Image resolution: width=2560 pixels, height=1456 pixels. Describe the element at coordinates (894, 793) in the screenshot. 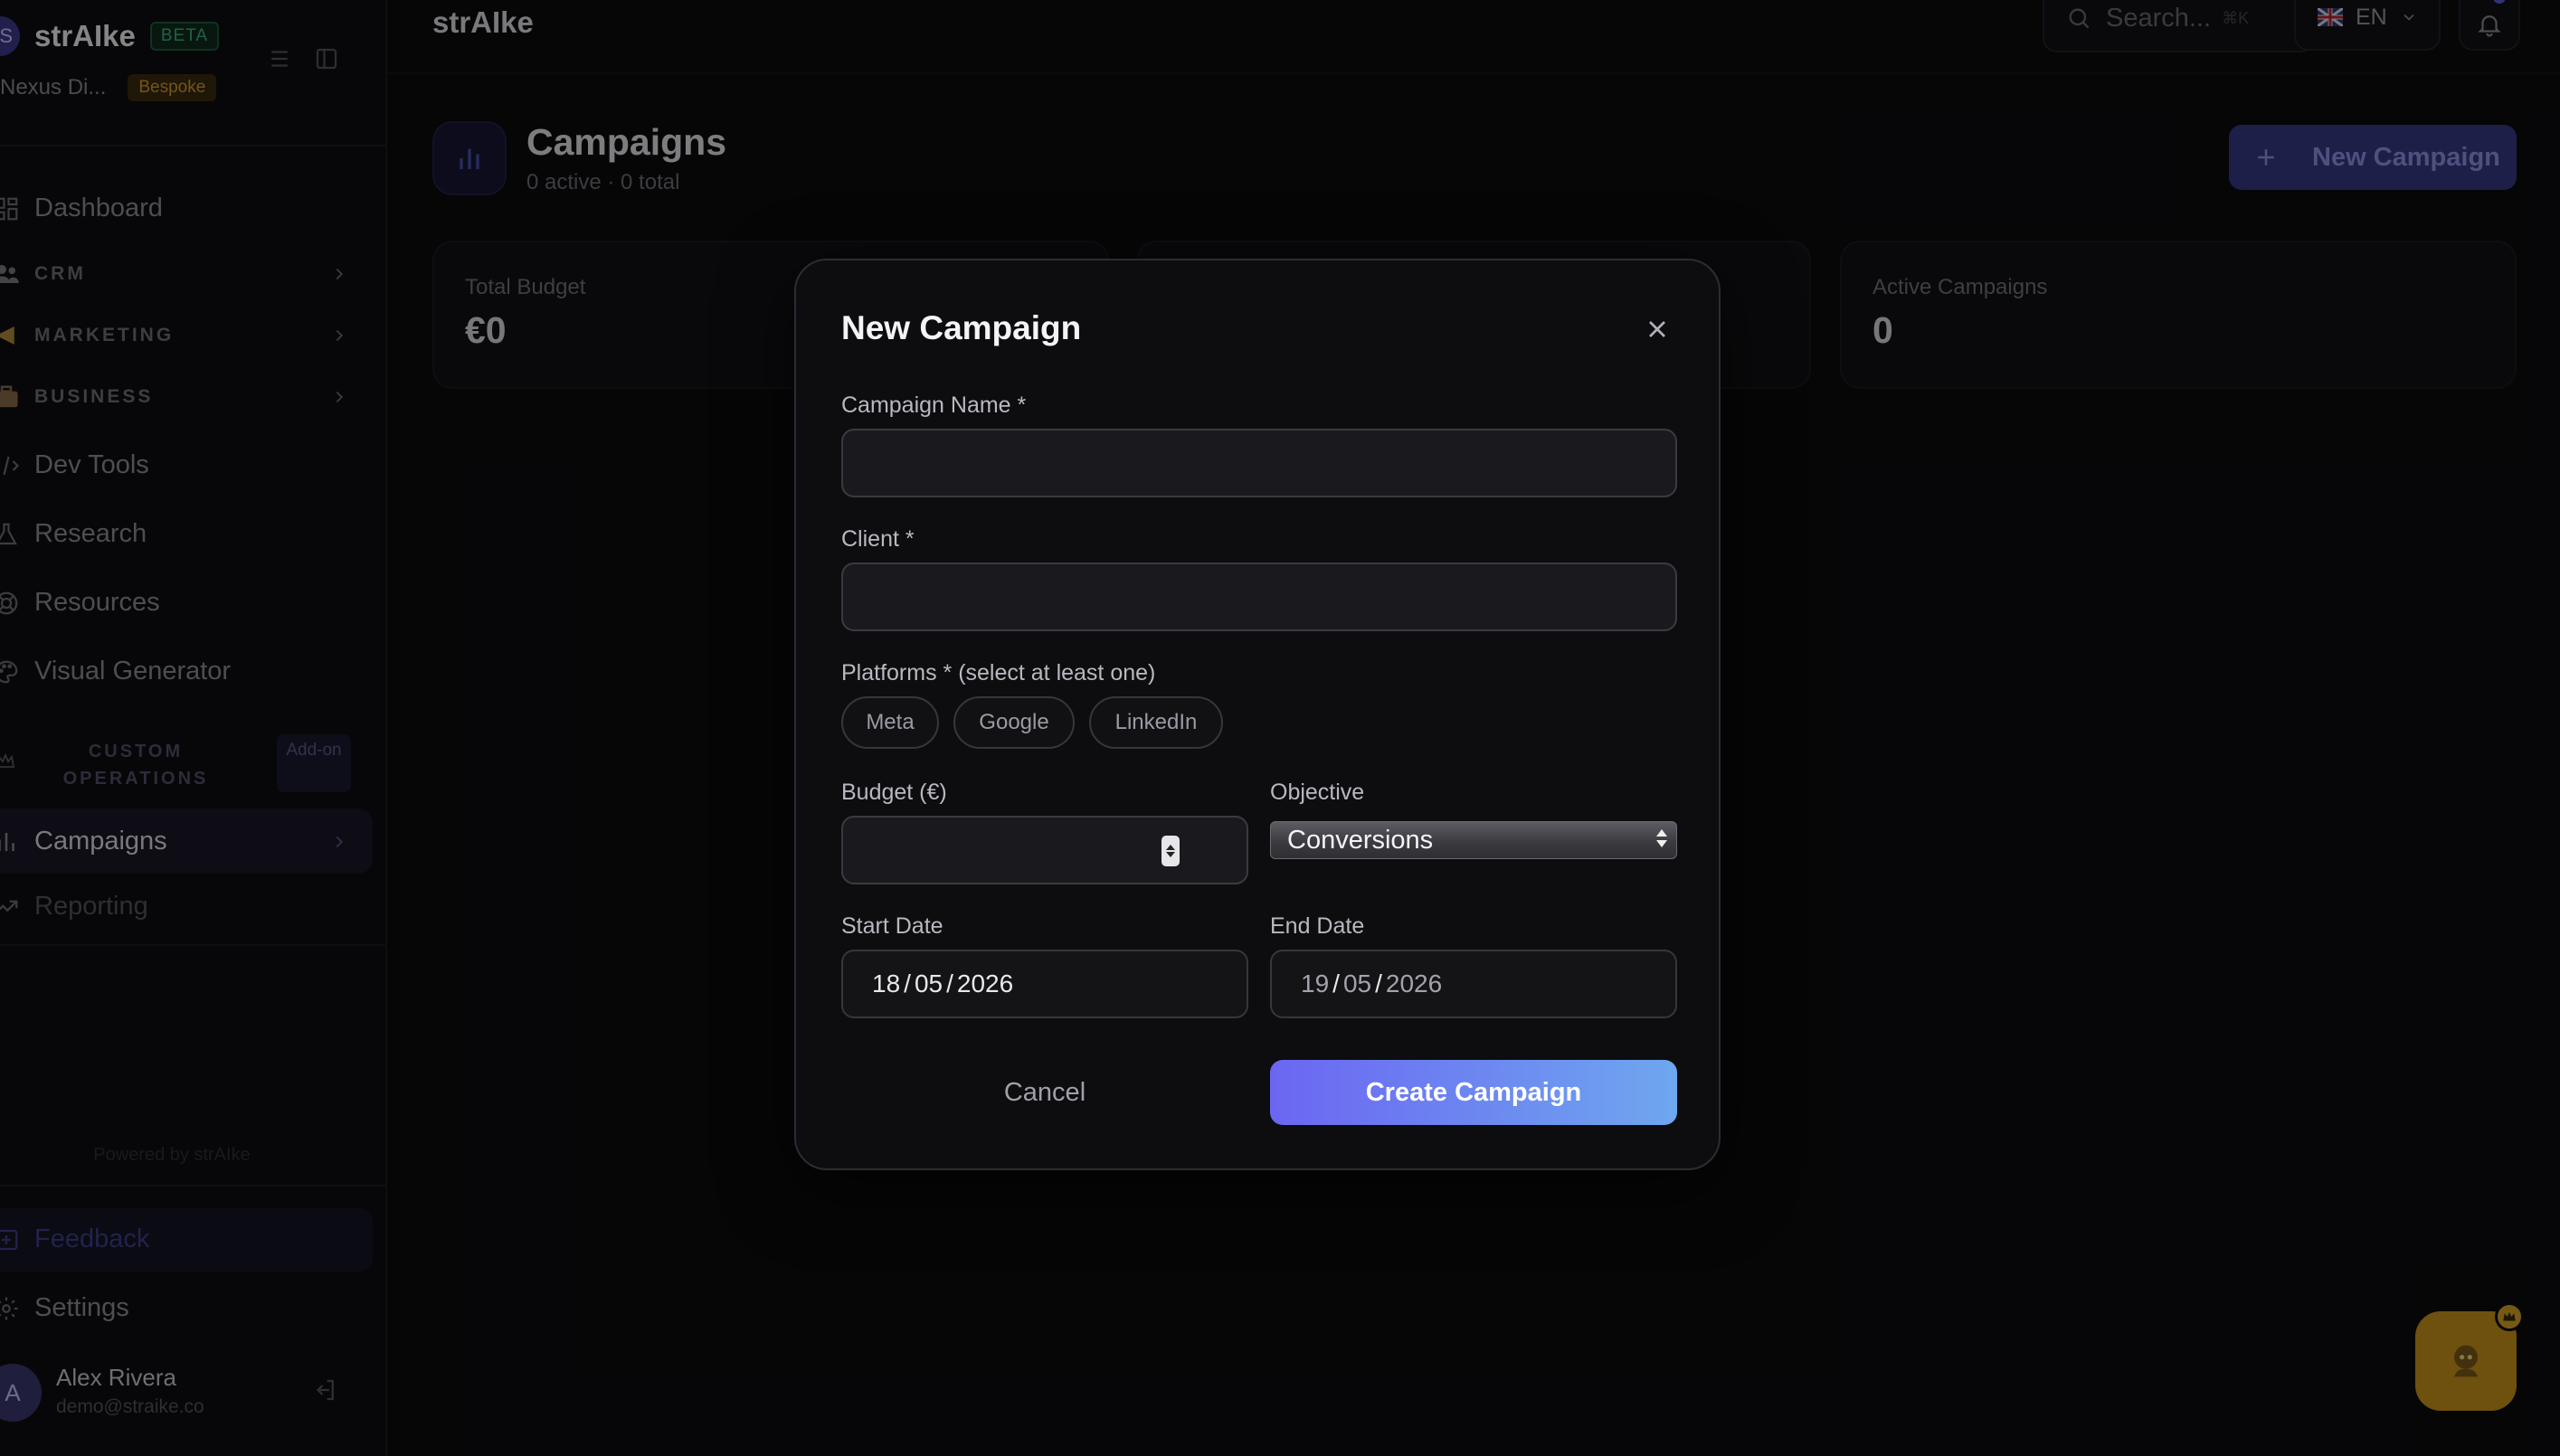

I see `budget-label: Budget (€)` at that location.